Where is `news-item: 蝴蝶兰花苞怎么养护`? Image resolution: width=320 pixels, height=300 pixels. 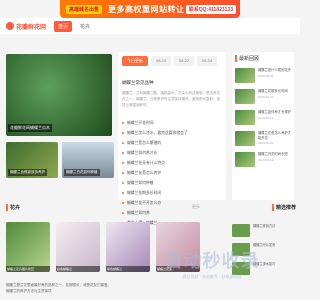
news-item: 蝴蝶兰花苞怎么养护 is located at coordinates (172, 173).